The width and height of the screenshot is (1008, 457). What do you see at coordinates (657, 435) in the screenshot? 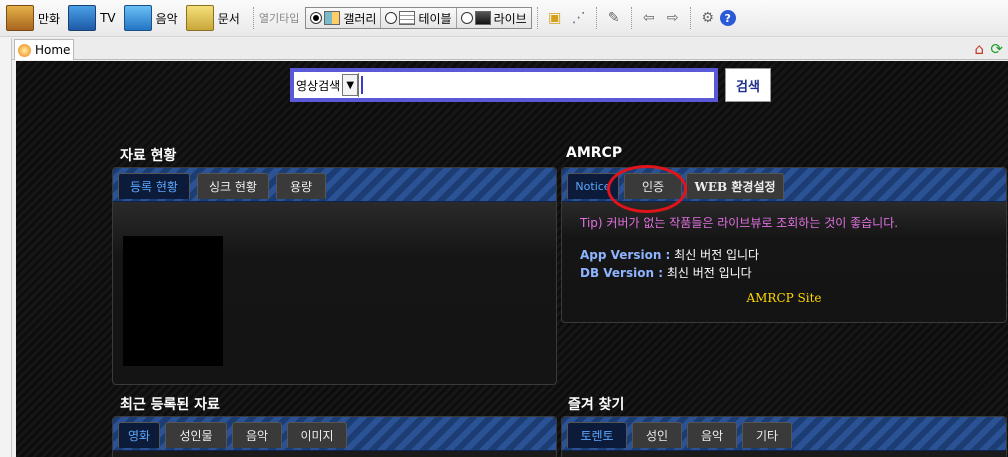
I see `tab-adult-fav: 성인` at bounding box center [657, 435].